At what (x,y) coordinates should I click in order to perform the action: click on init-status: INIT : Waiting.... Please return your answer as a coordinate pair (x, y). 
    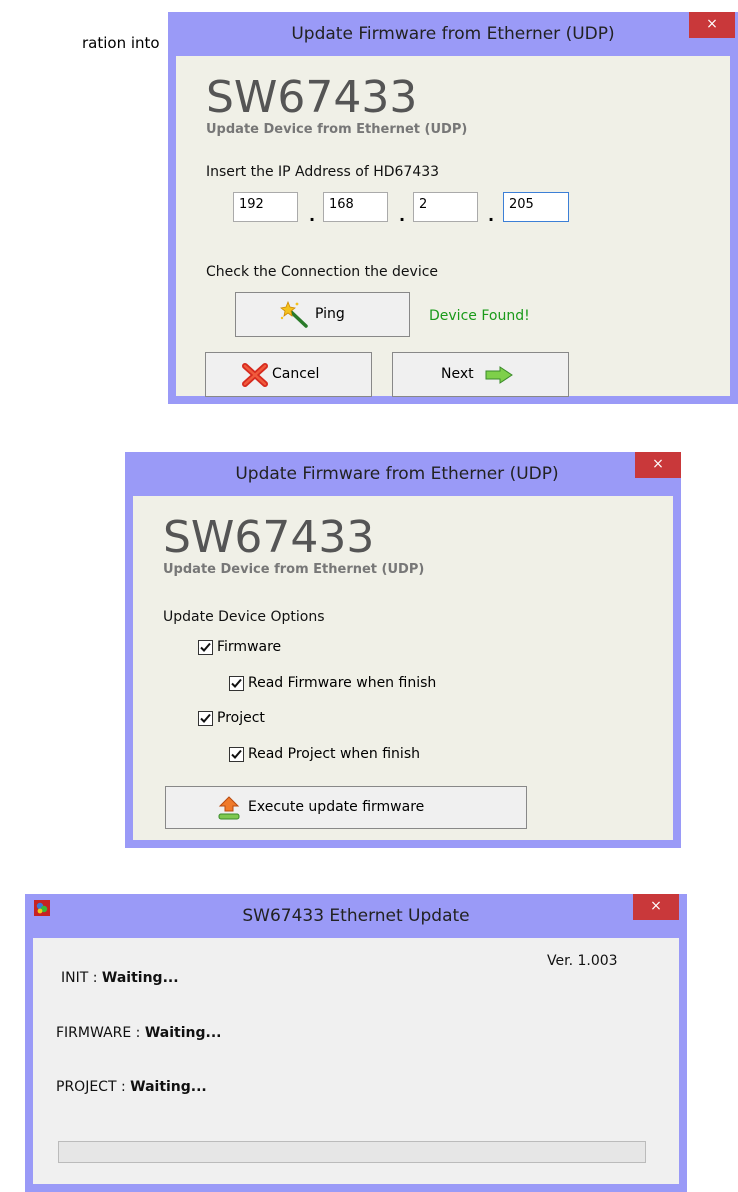
    Looking at the image, I should click on (120, 978).